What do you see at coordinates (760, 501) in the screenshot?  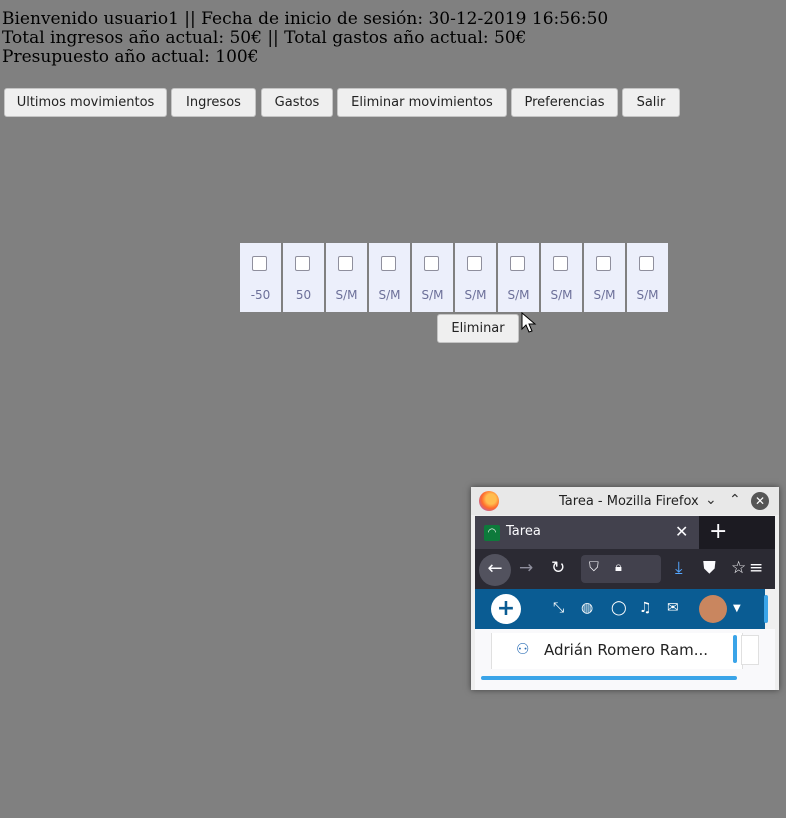 I see `window-close-icon: ✕` at bounding box center [760, 501].